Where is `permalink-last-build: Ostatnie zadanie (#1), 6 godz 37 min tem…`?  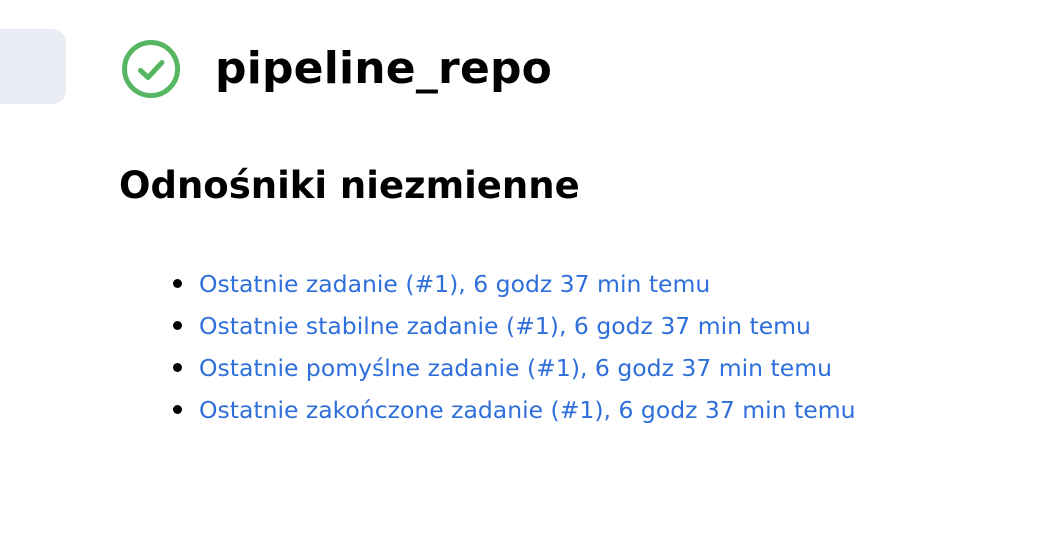 permalink-last-build: Ostatnie zadanie (#1), 6 godz 37 min tem… is located at coordinates (514, 284).